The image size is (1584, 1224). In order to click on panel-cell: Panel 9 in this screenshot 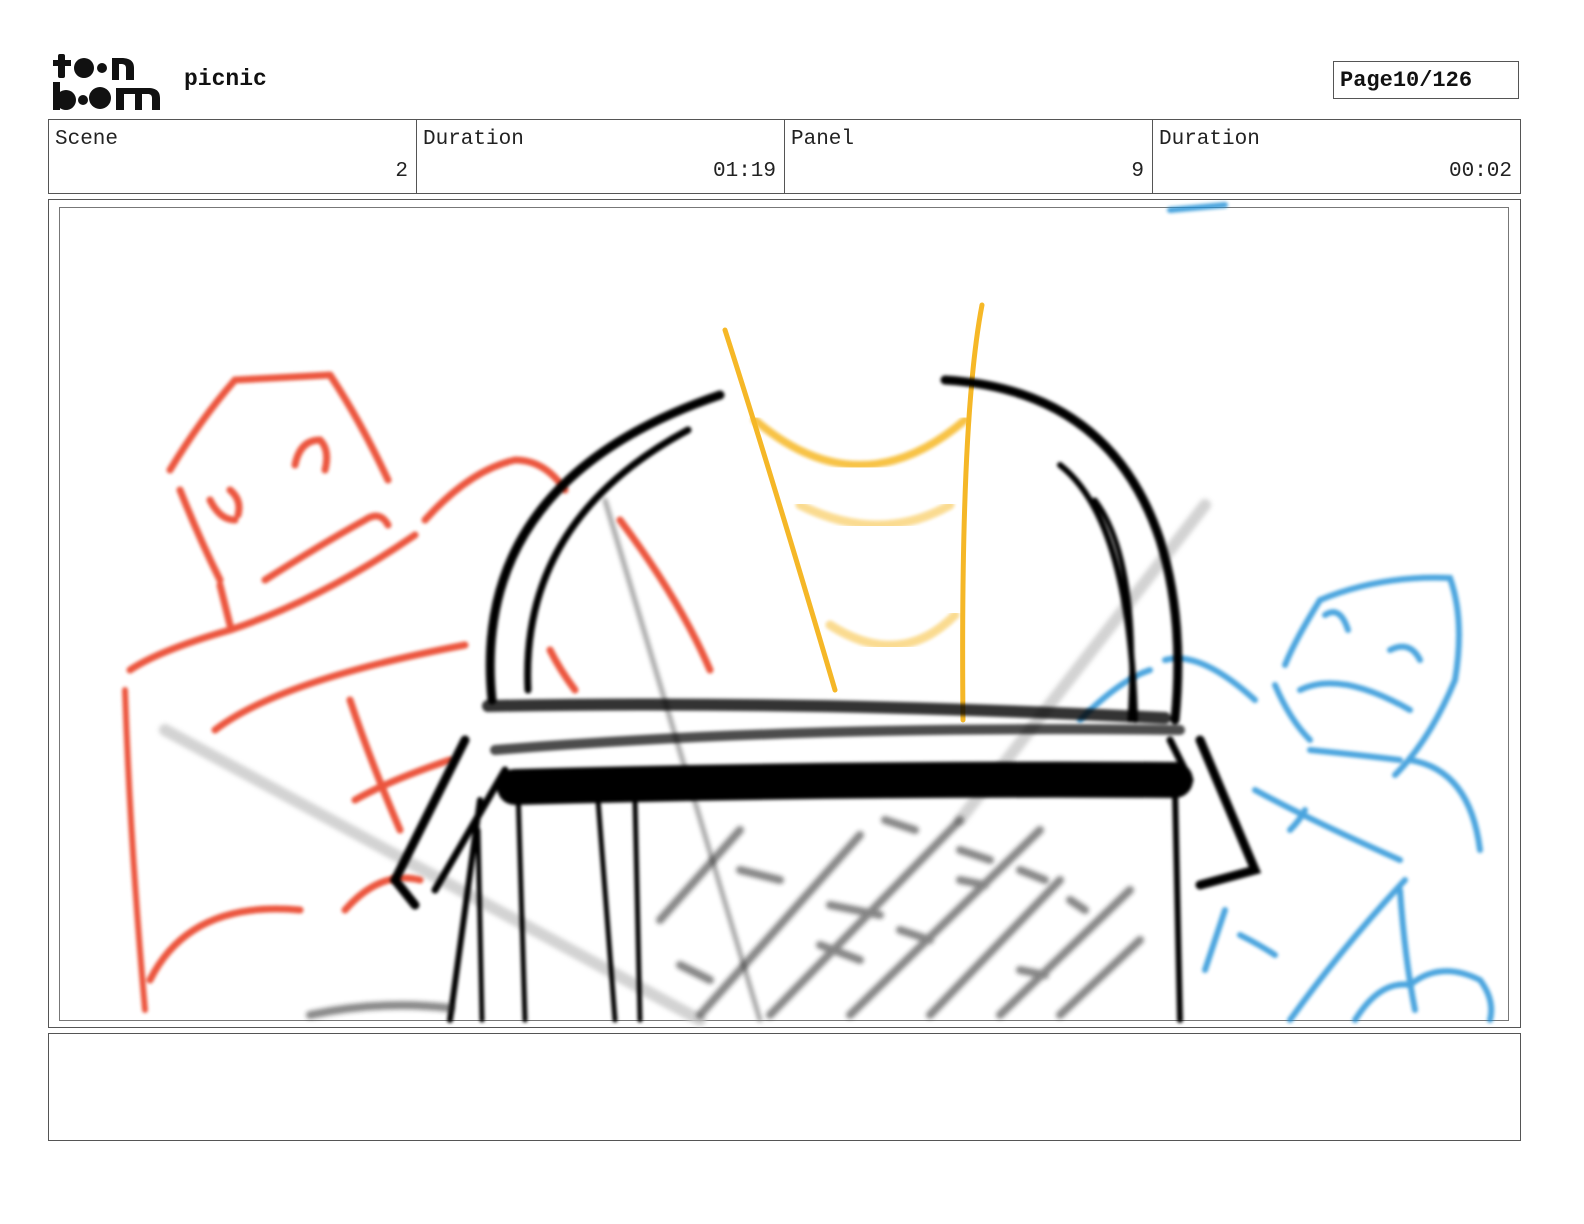, I will do `click(969, 156)`.